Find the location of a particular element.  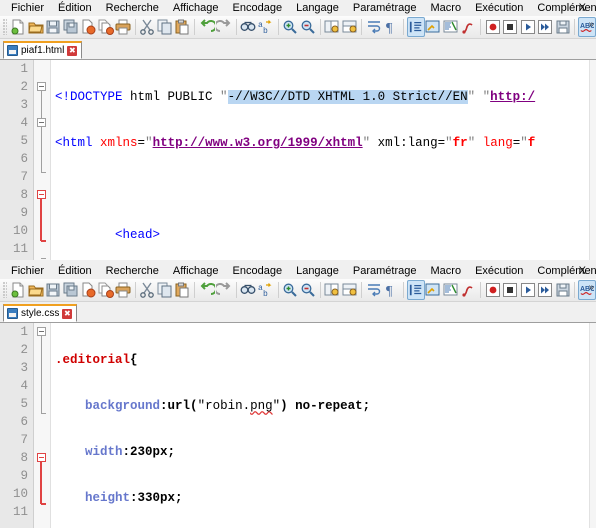

fold-toggle-line4 is located at coordinates (41, 122).